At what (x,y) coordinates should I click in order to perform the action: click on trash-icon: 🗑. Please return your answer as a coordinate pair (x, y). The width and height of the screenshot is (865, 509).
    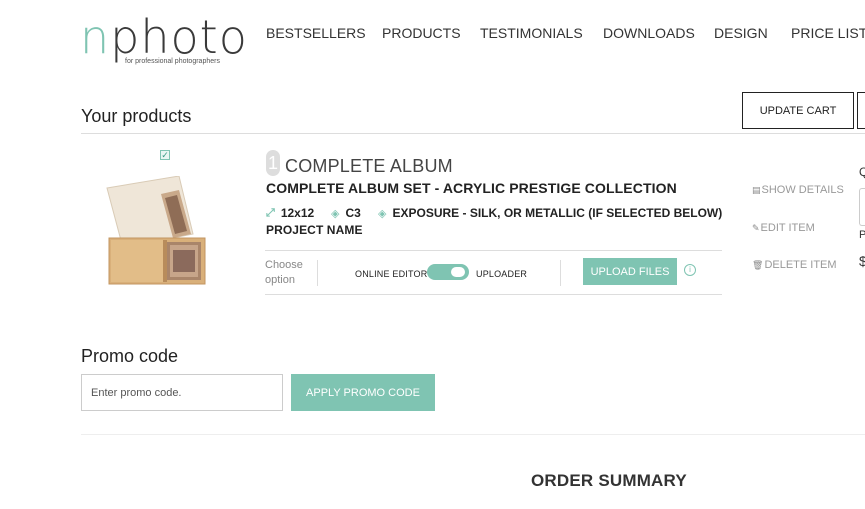
    Looking at the image, I should click on (758, 264).